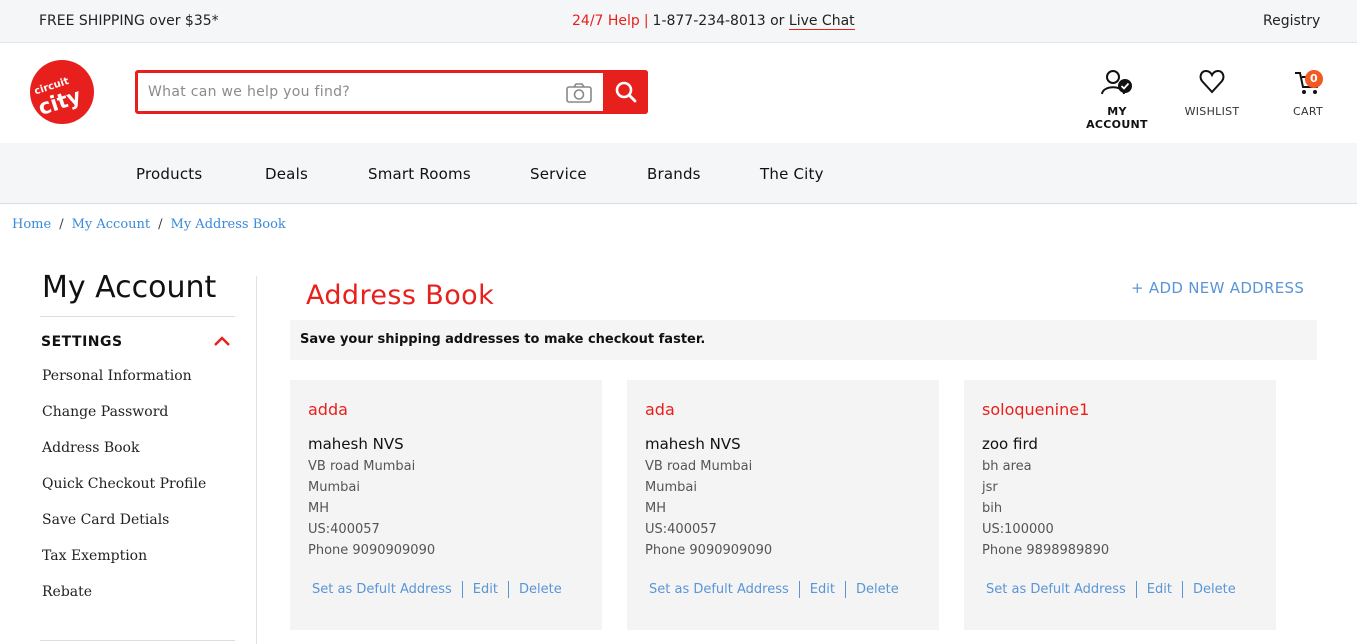 The image size is (1357, 644). What do you see at coordinates (129, 287) in the screenshot?
I see `sidebar-title: My Account` at bounding box center [129, 287].